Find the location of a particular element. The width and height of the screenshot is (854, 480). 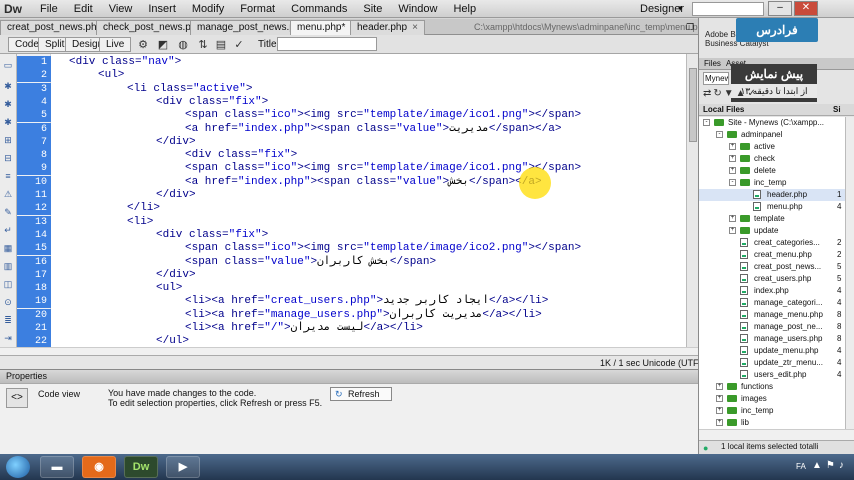

balance-braces-icon: ⊟ is located at coordinates (8, 158).